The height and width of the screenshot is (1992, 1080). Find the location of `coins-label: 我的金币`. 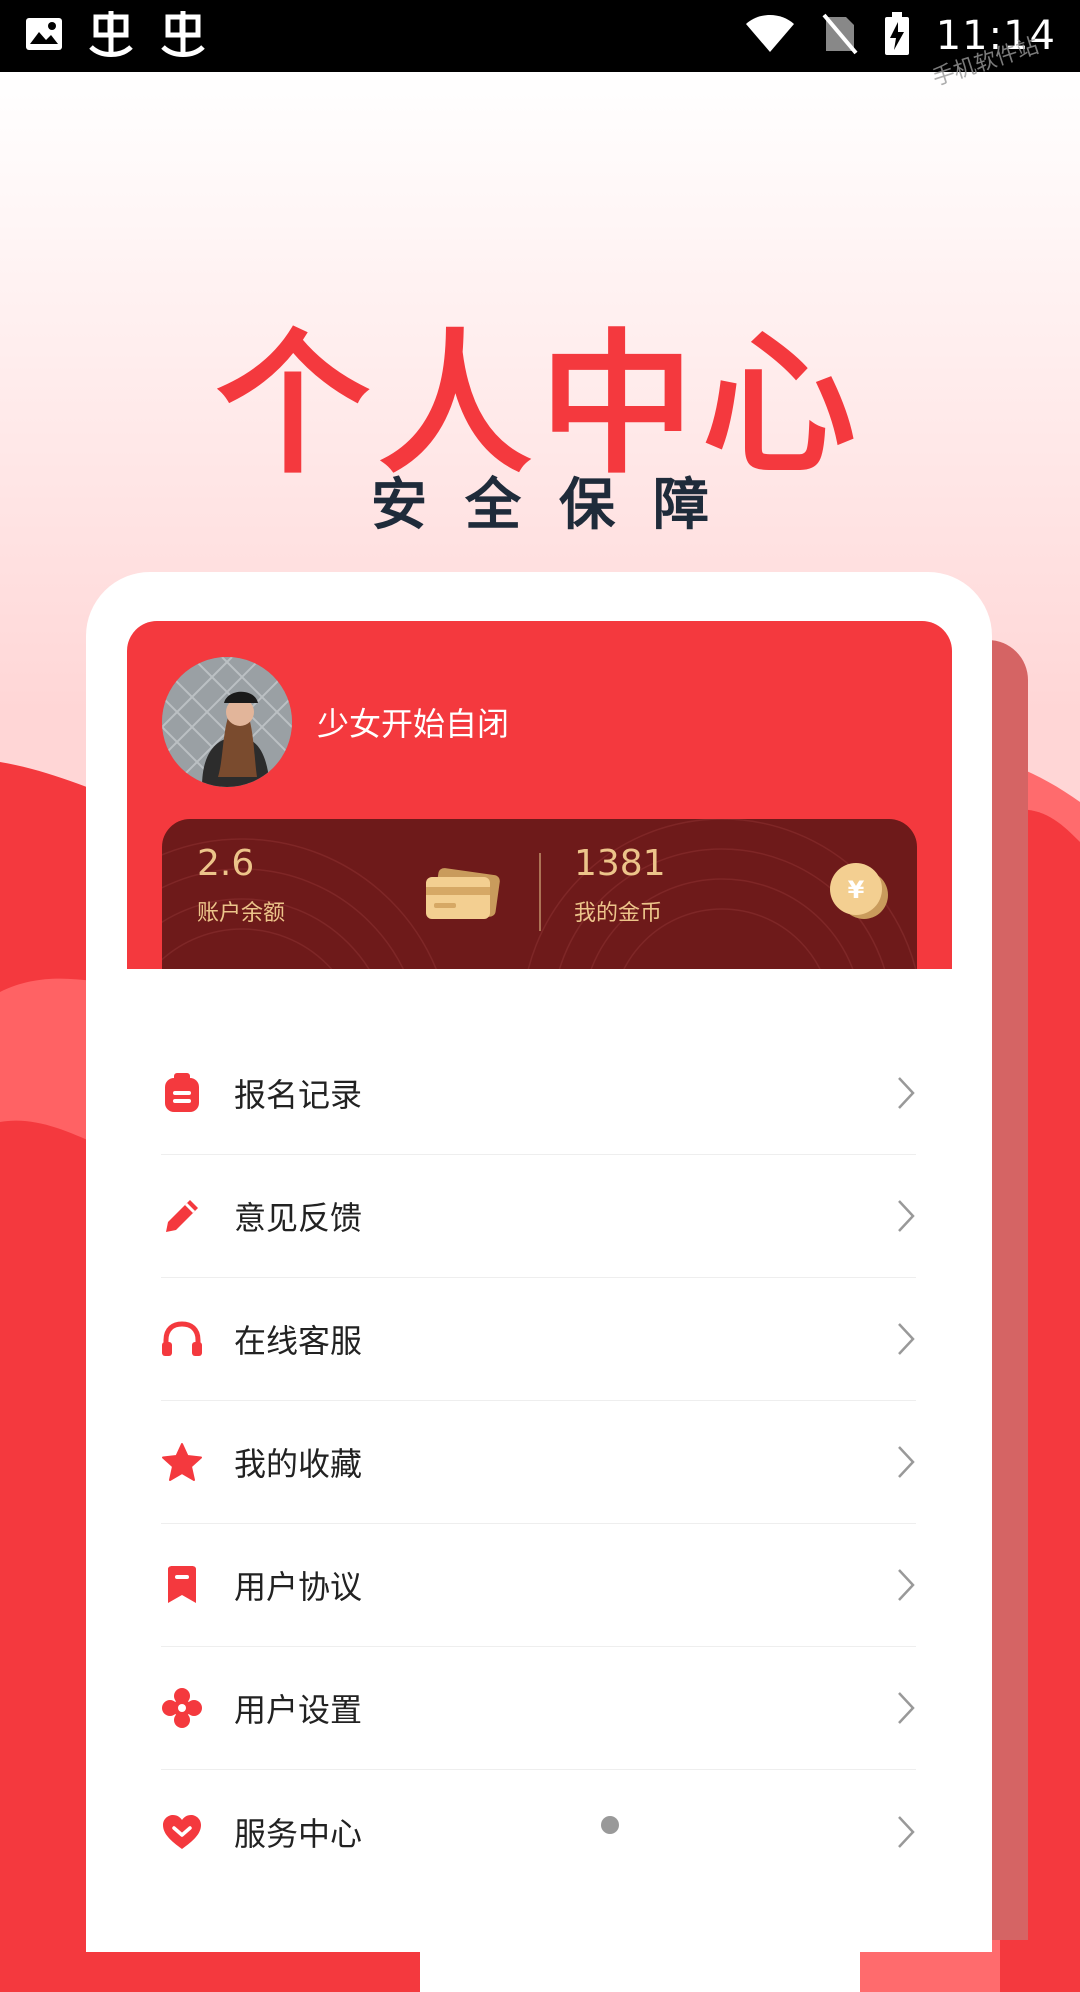

coins-label: 我的金币 is located at coordinates (618, 913).